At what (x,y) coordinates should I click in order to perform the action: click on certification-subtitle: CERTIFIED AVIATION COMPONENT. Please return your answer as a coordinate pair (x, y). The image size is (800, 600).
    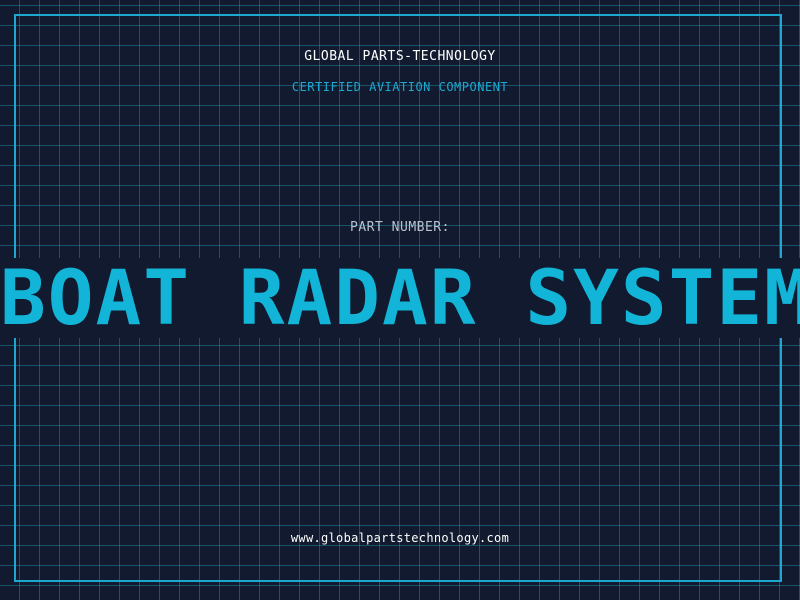
    Looking at the image, I should click on (400, 87).